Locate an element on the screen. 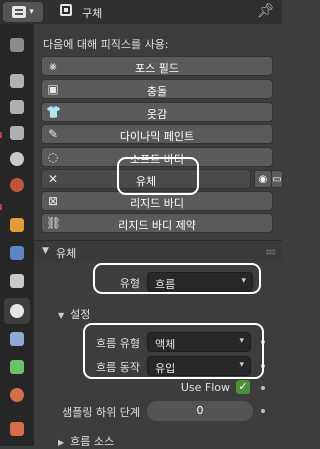  cloth-button: 👕 옷감 is located at coordinates (157, 112).